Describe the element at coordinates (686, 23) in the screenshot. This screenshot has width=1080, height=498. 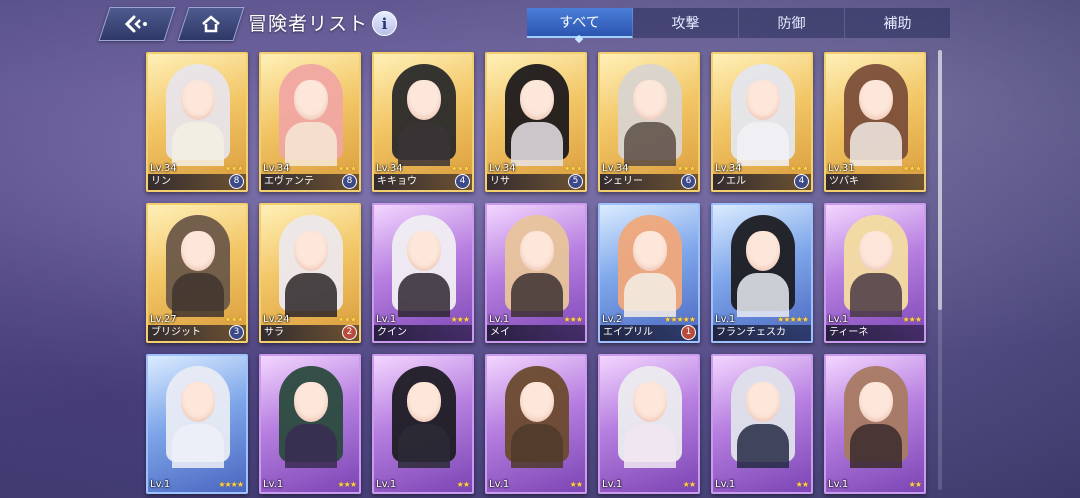
I see `tab-1: 攻撃` at that location.